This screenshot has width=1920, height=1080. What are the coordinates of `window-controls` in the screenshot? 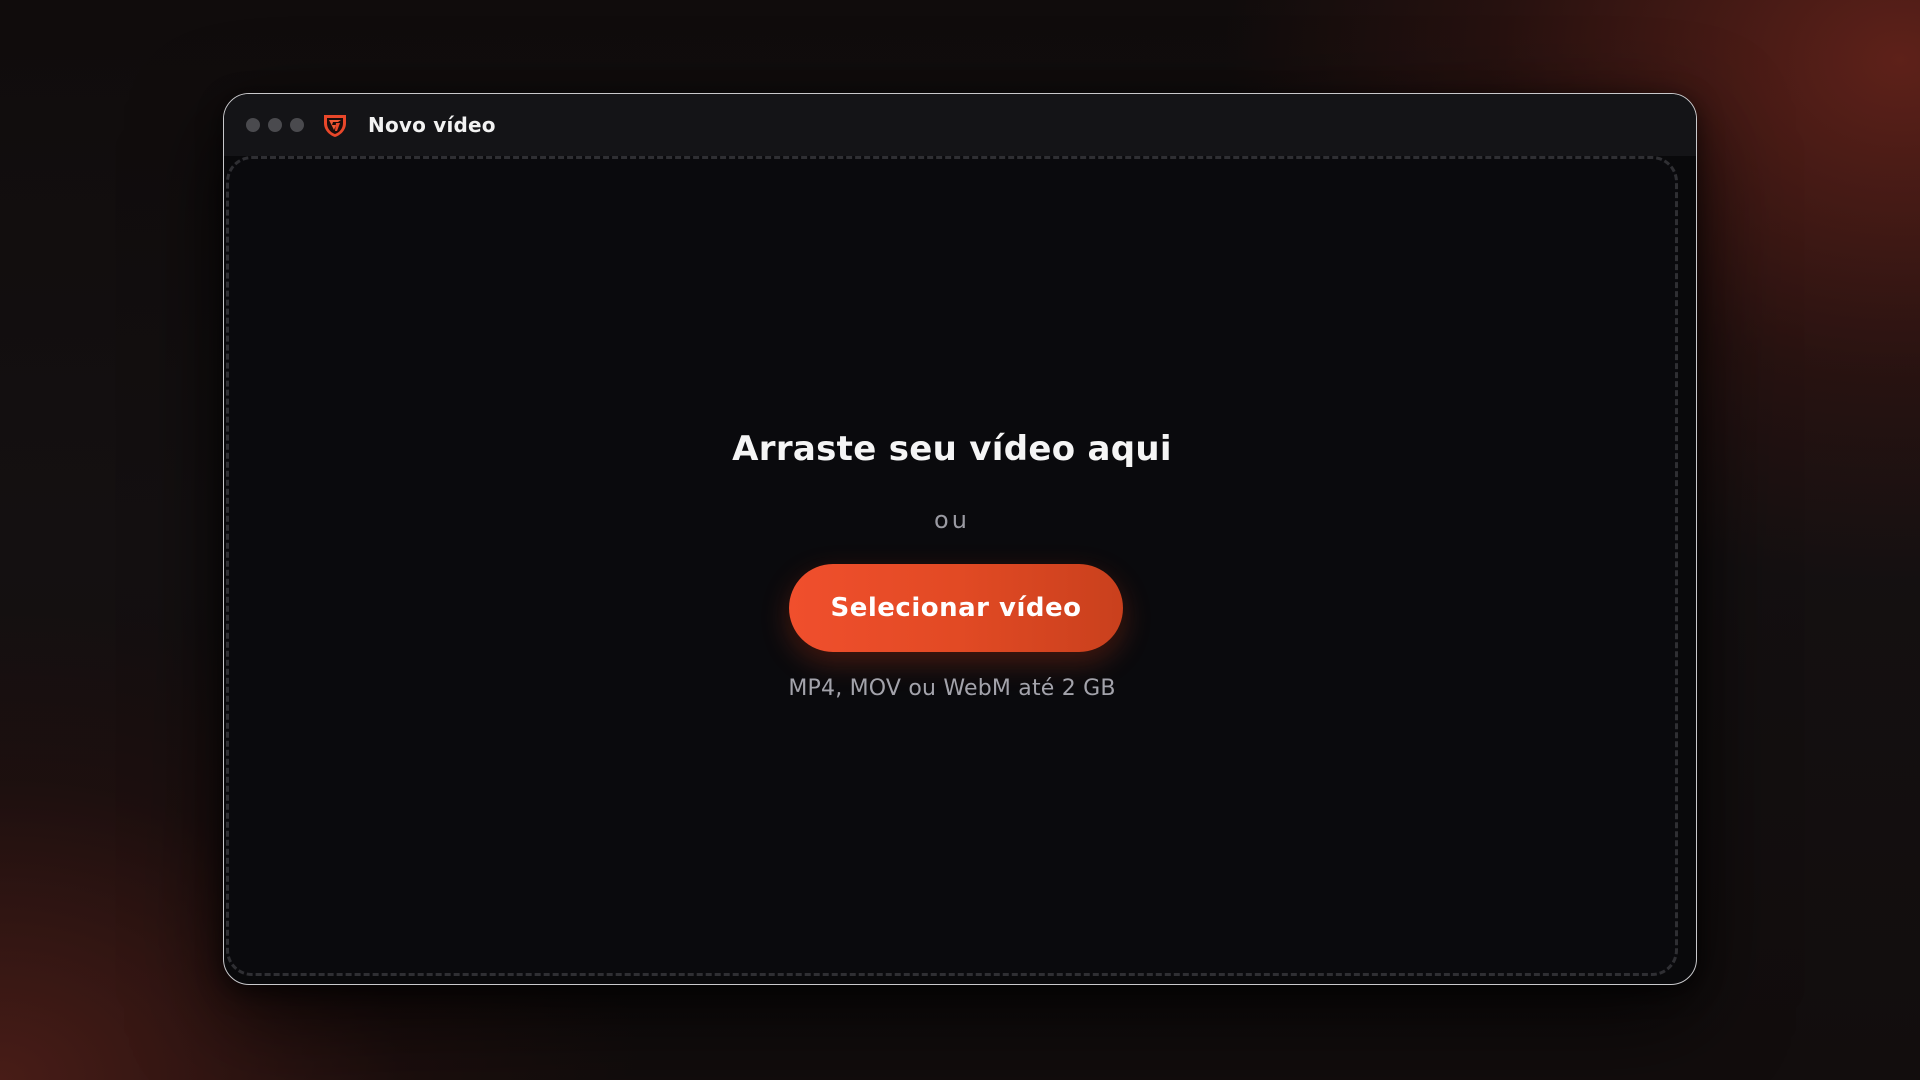 It's located at (275, 125).